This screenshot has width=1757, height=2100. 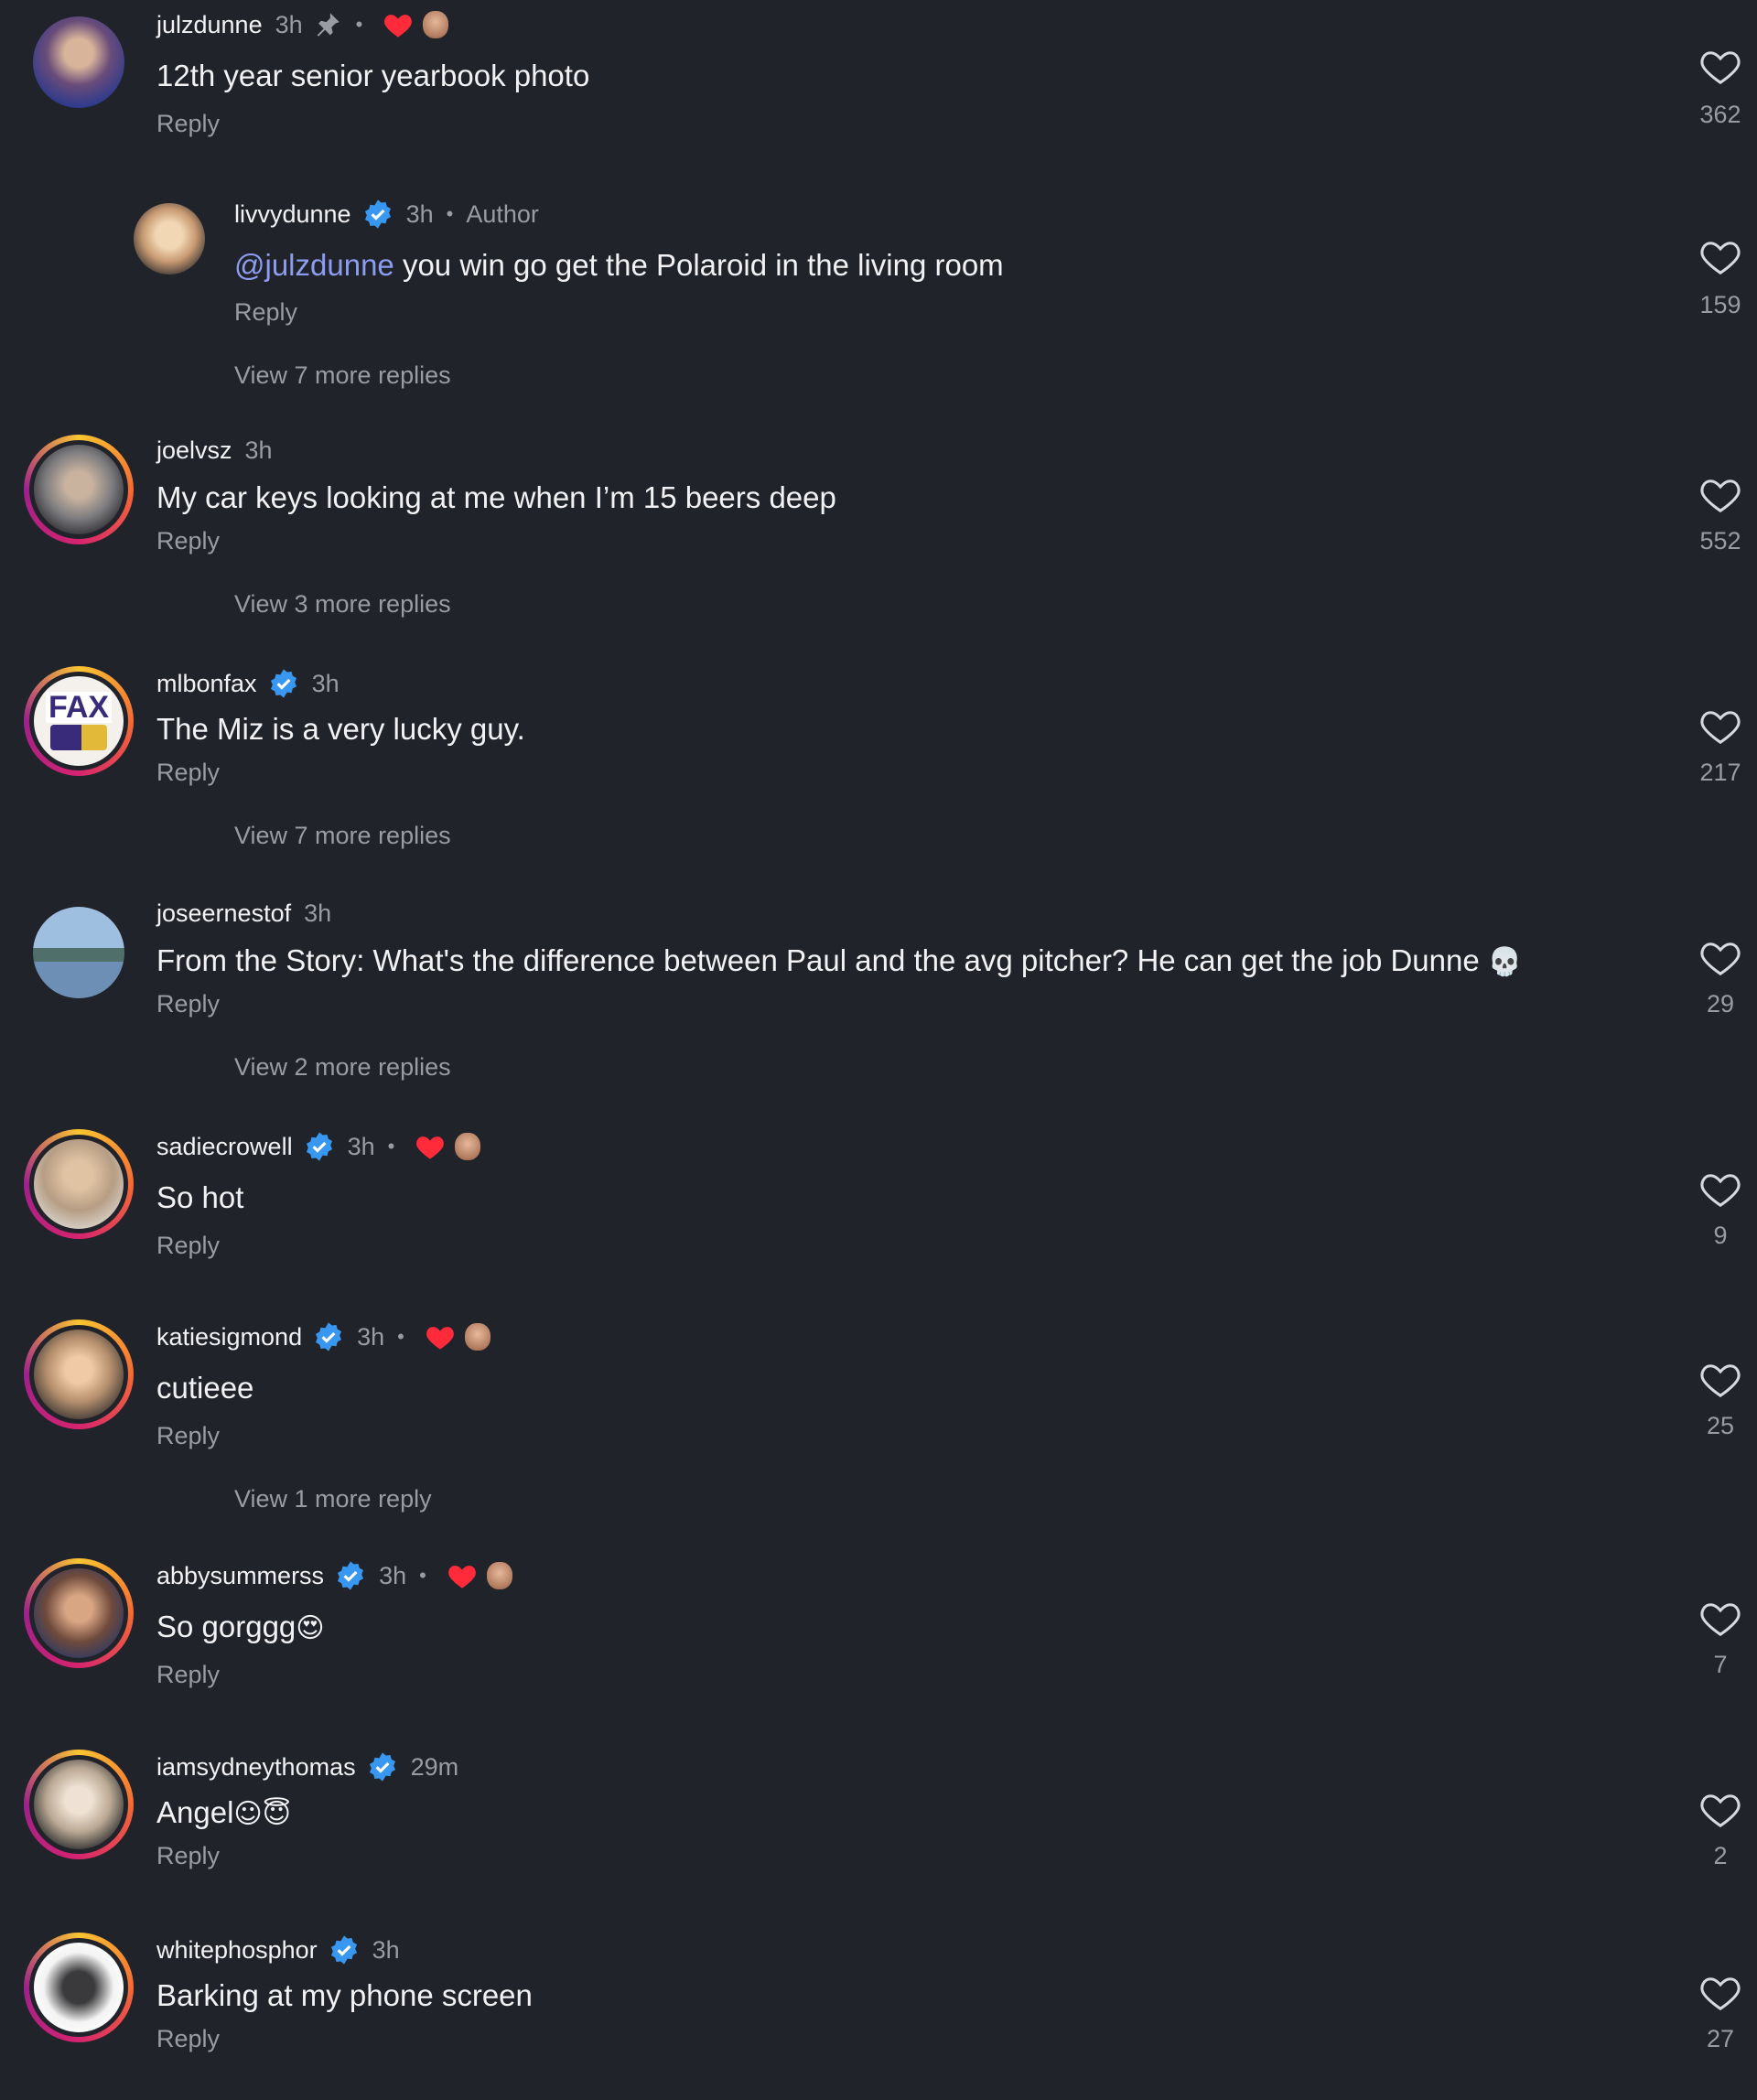 What do you see at coordinates (1720, 1235) in the screenshot?
I see `like-count: 9` at bounding box center [1720, 1235].